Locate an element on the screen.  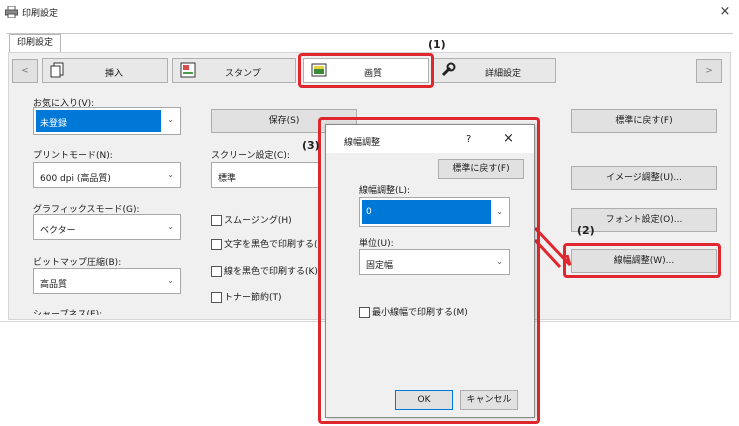
line-black-checkbox: 線を黒色で印刷する(K) is located at coordinates (264, 270).